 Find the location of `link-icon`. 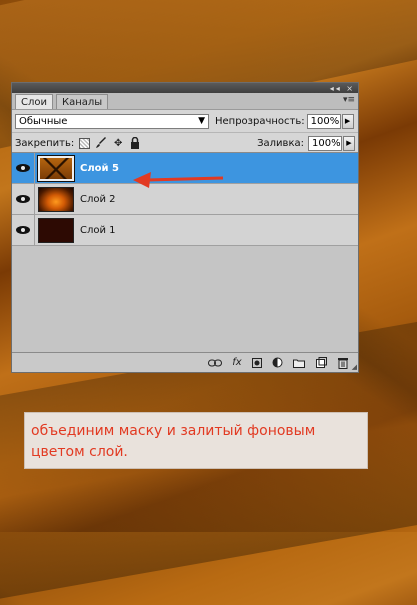

link-icon is located at coordinates (215, 363).